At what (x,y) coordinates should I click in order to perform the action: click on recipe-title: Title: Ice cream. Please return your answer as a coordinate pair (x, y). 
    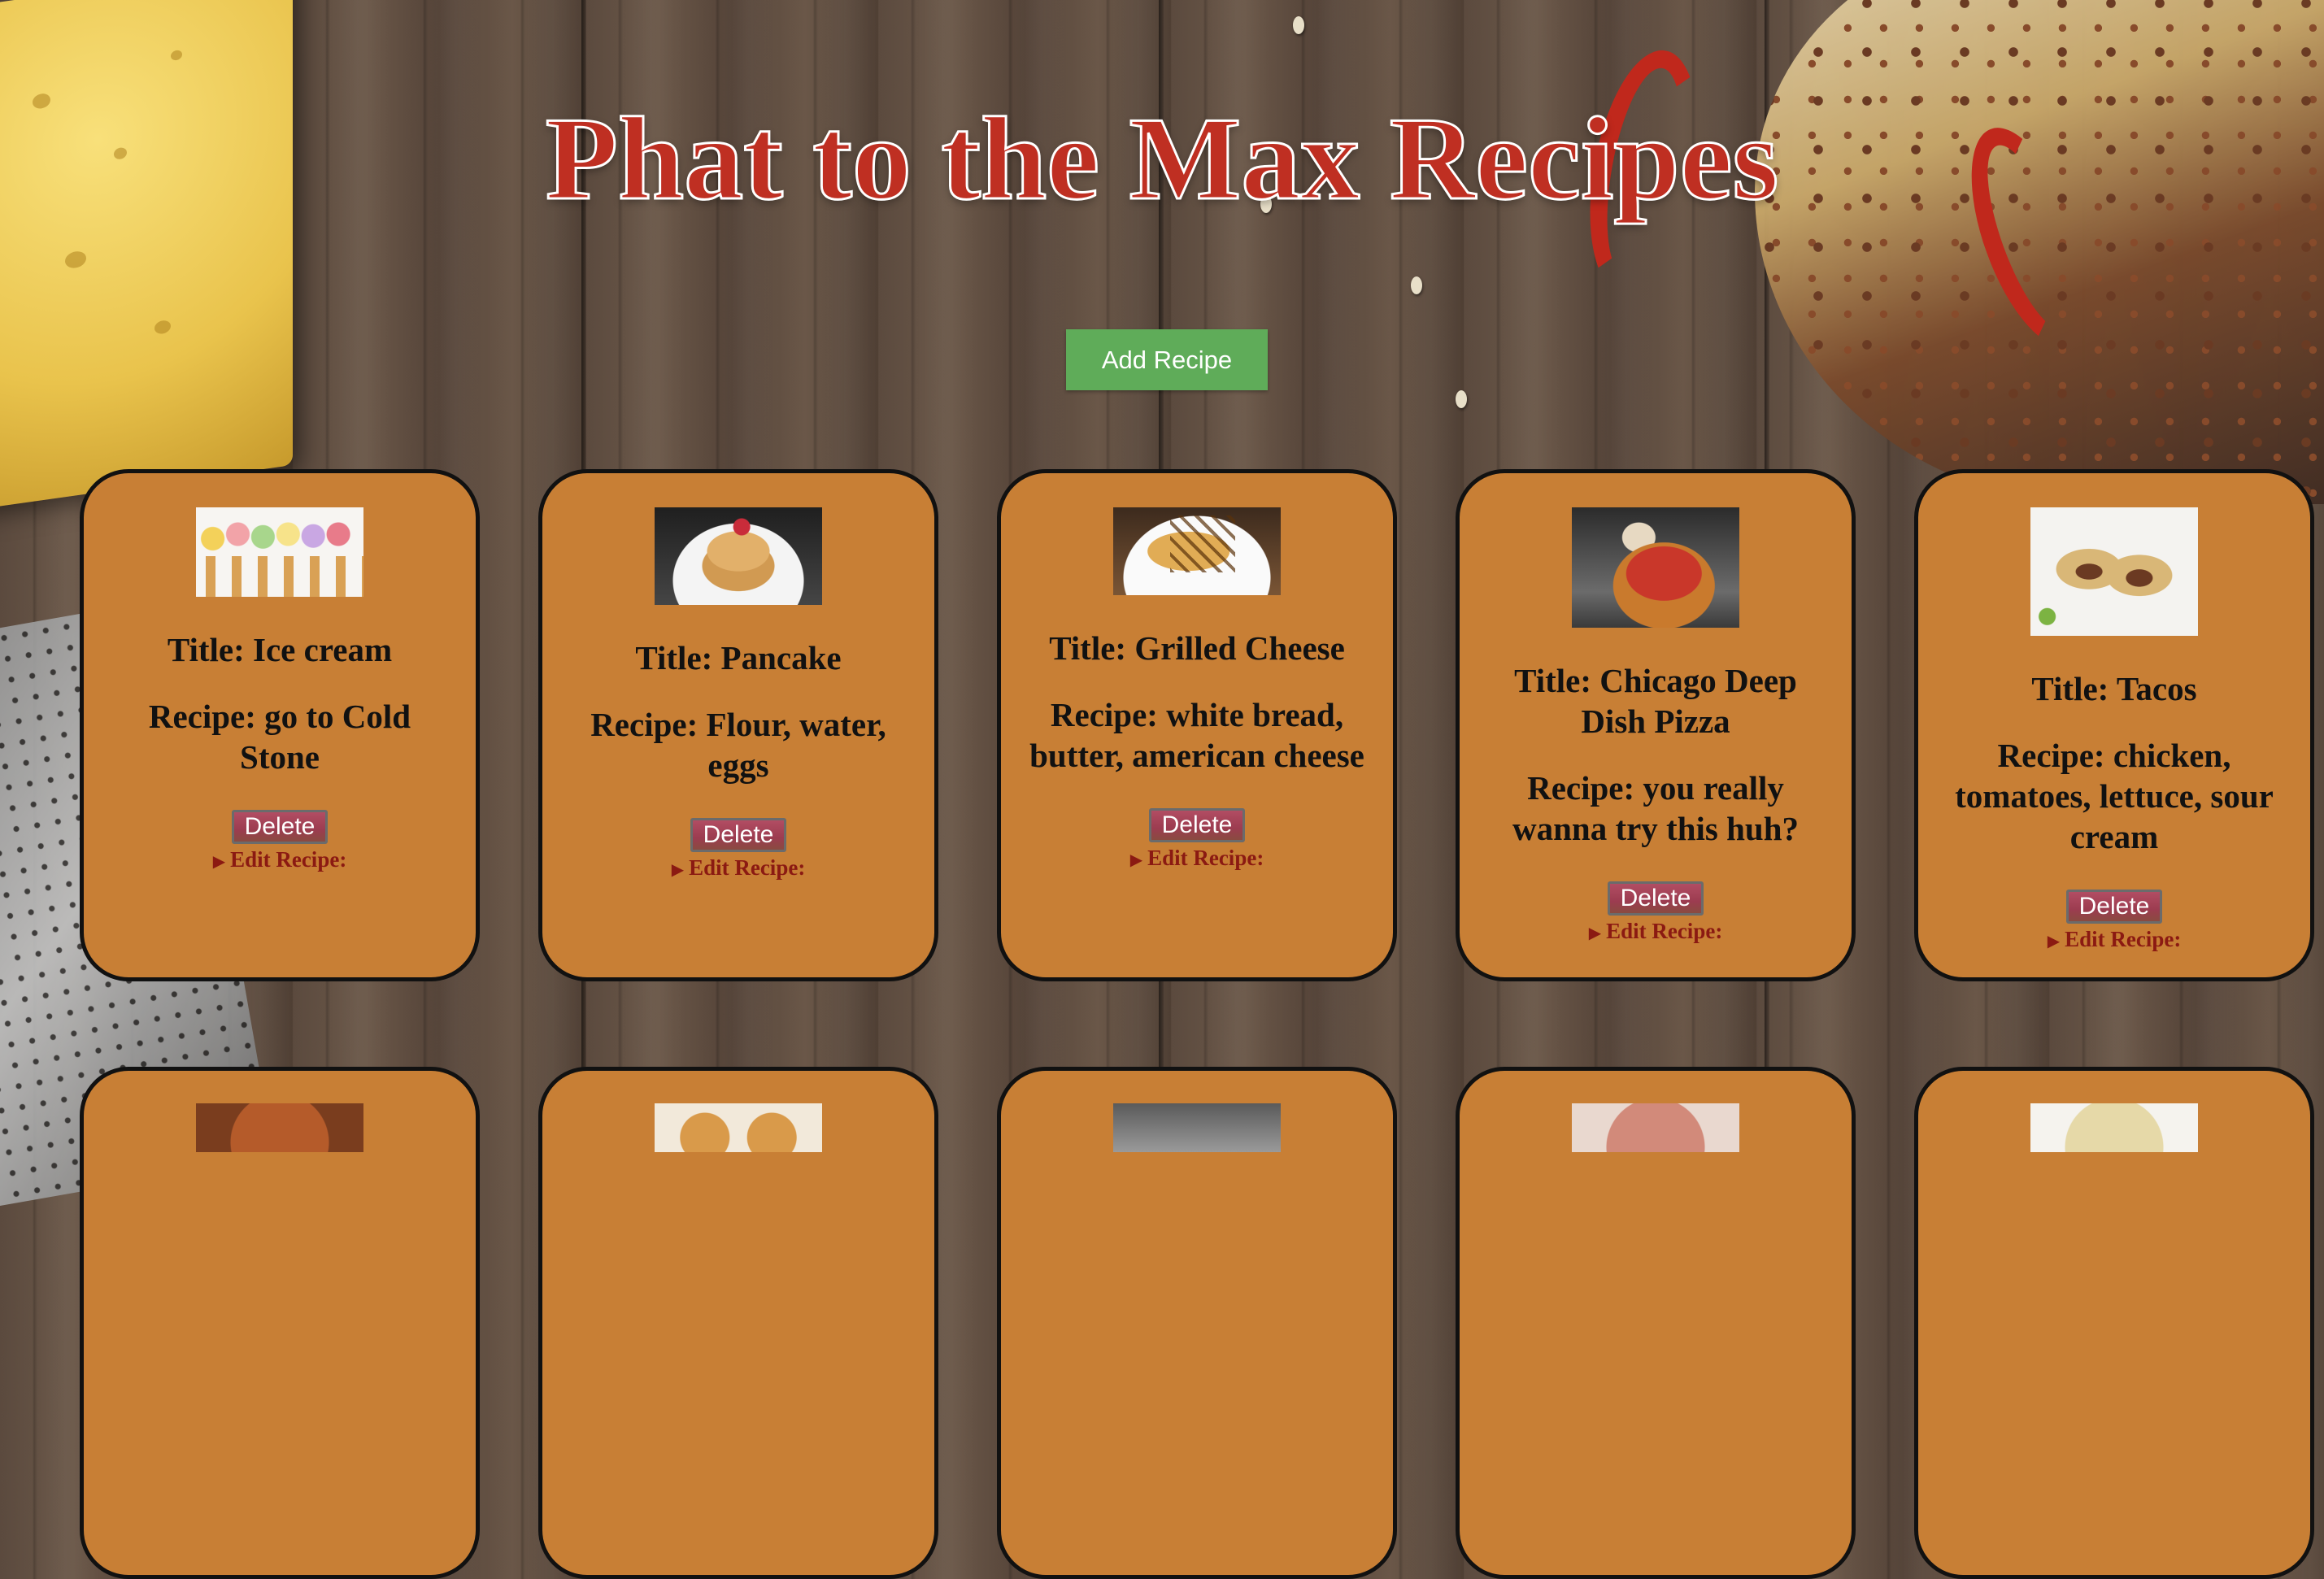
    Looking at the image, I should click on (280, 650).